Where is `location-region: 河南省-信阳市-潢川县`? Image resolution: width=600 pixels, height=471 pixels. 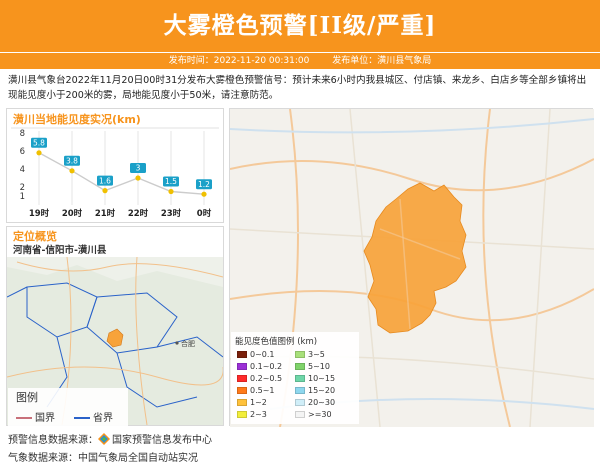
location-region: 河南省-信阳市-潢川县 is located at coordinates (60, 250).